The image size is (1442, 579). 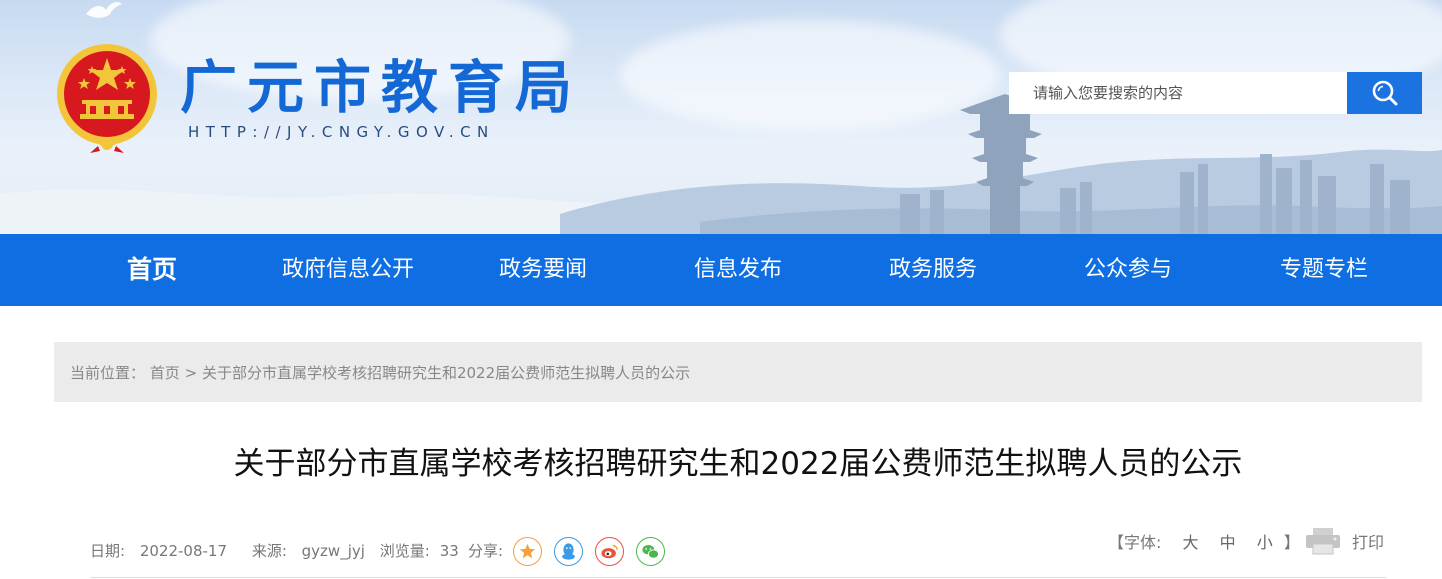 I want to click on search-button, so click(x=1384, y=93).